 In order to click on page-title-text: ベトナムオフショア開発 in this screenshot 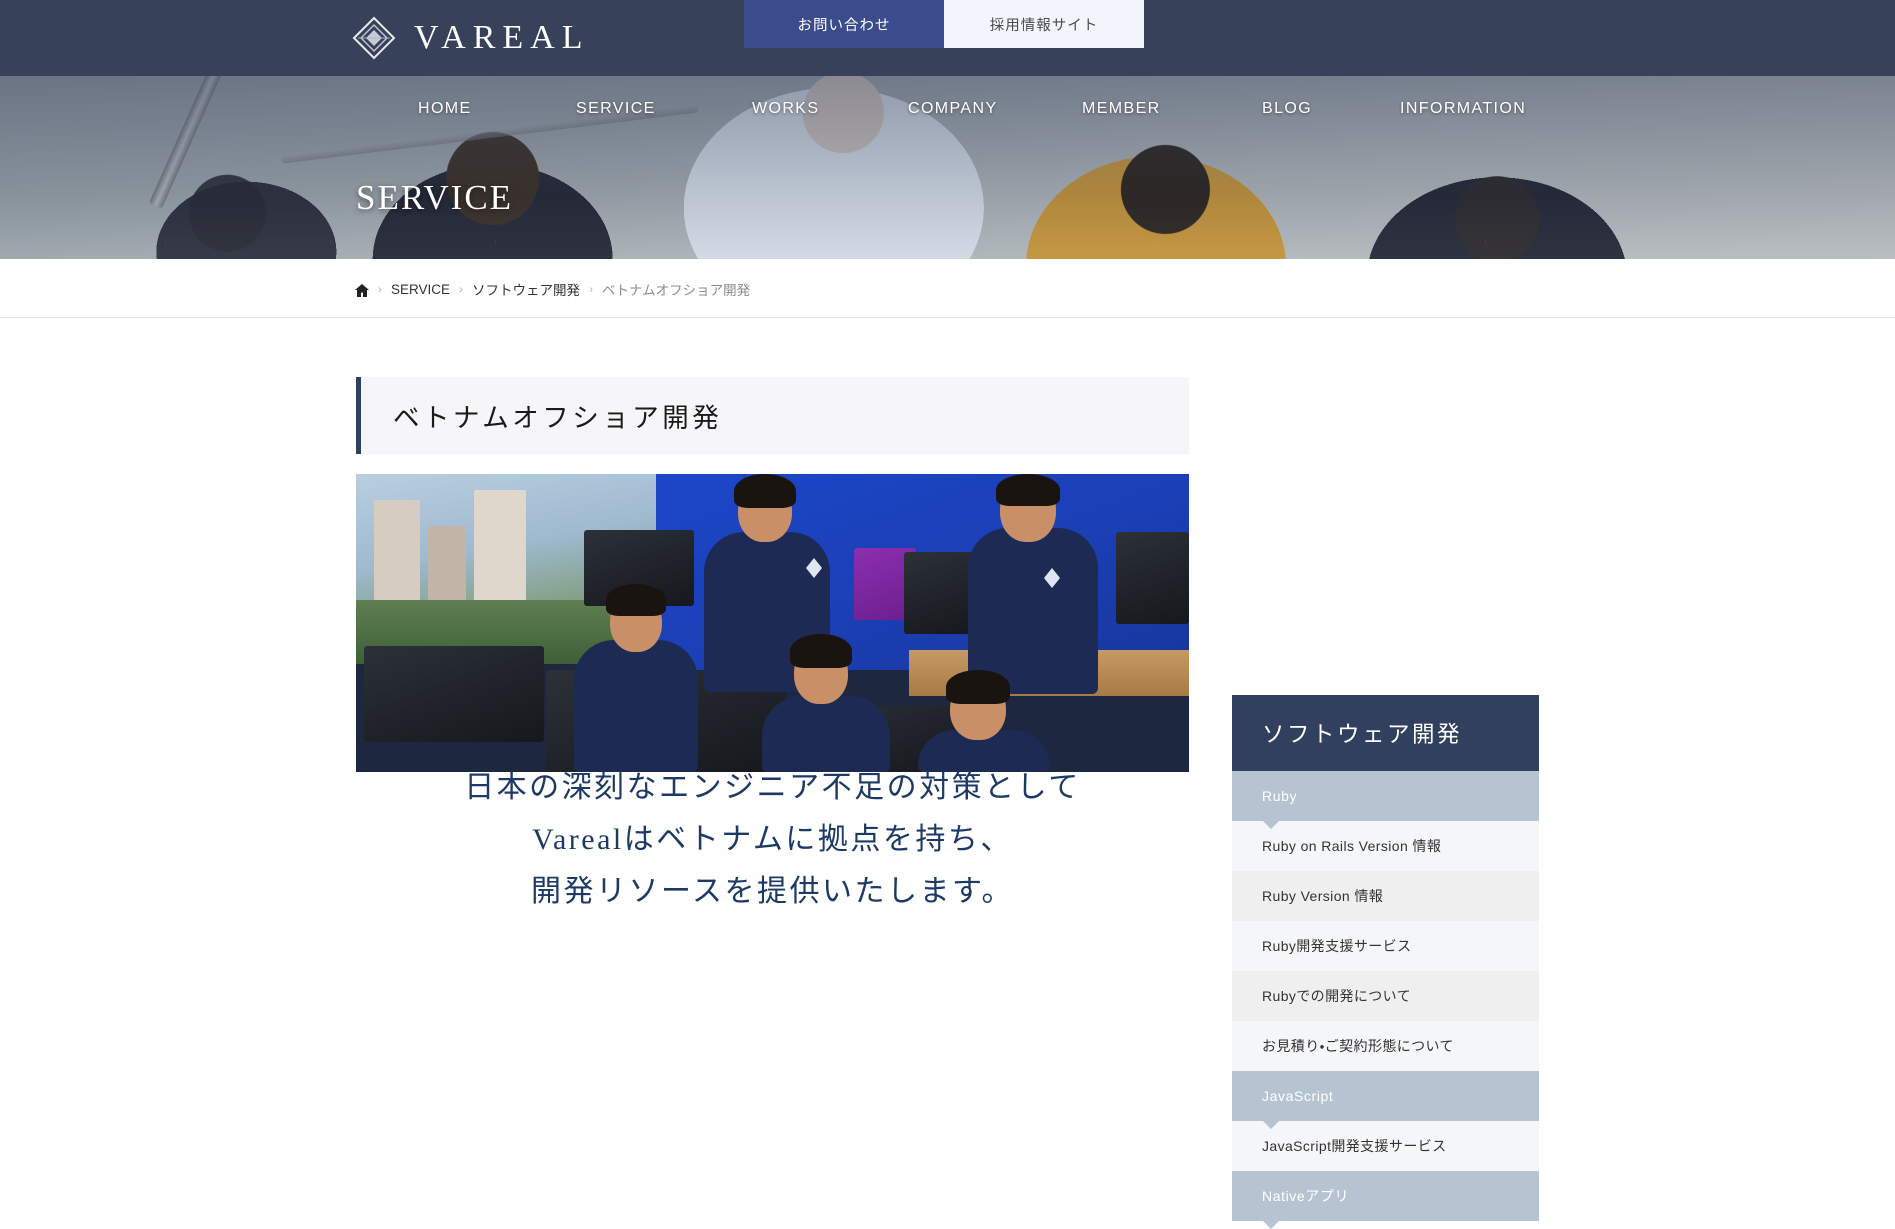, I will do `click(558, 418)`.